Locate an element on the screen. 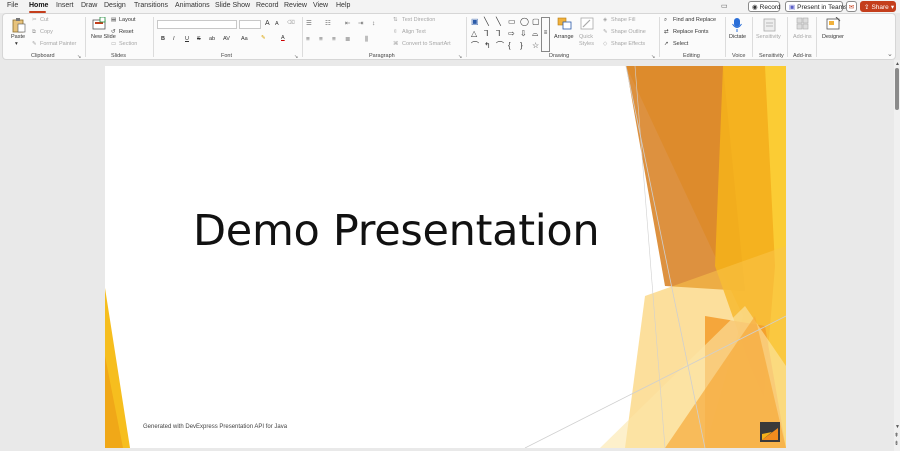  share-button: ⇪ Share ▾ is located at coordinates (878, 6).